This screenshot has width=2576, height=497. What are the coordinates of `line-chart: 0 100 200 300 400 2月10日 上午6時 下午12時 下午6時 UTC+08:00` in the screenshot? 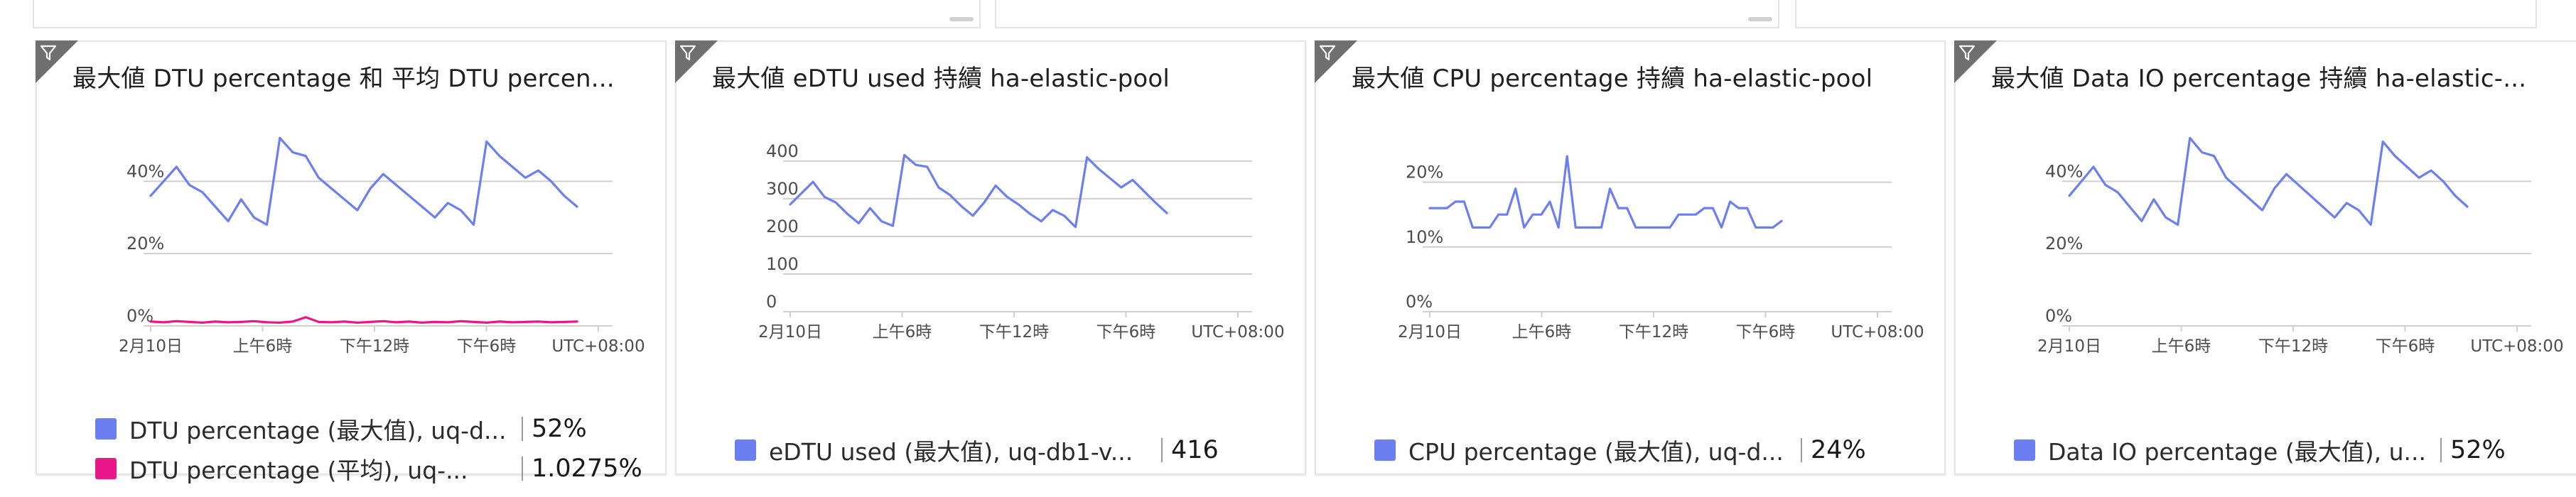 It's located at (1022, 241).